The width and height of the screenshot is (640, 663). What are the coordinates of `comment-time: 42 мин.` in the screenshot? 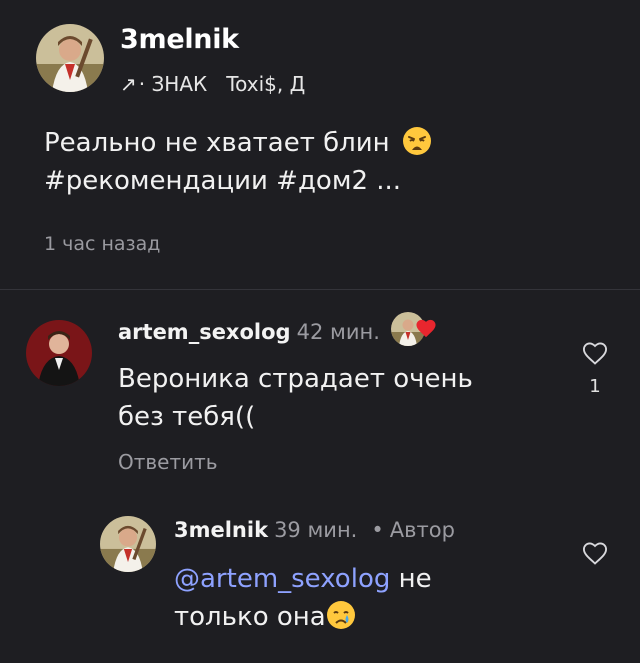 It's located at (338, 332).